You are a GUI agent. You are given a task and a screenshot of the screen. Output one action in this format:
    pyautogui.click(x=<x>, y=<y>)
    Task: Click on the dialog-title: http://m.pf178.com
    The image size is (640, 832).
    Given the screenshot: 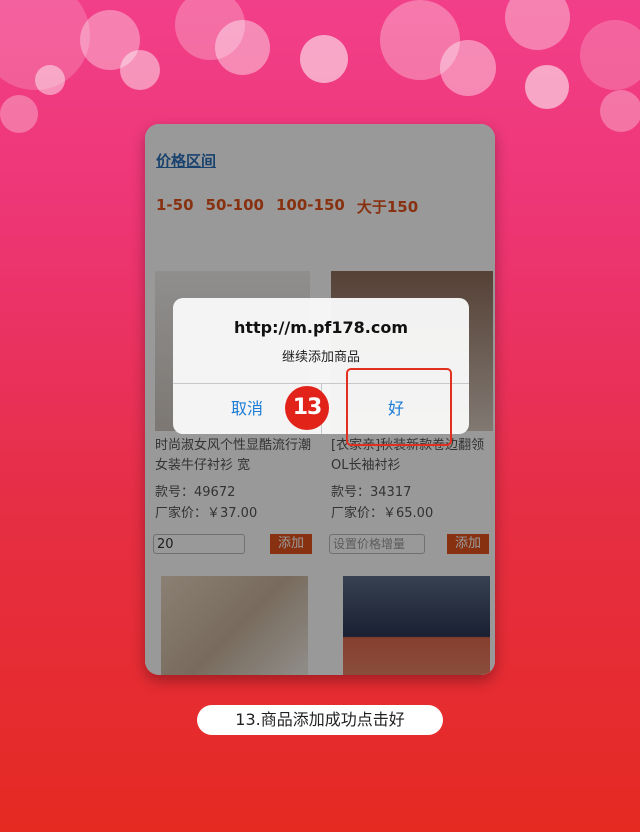 What is the action you would take?
    pyautogui.click(x=320, y=327)
    